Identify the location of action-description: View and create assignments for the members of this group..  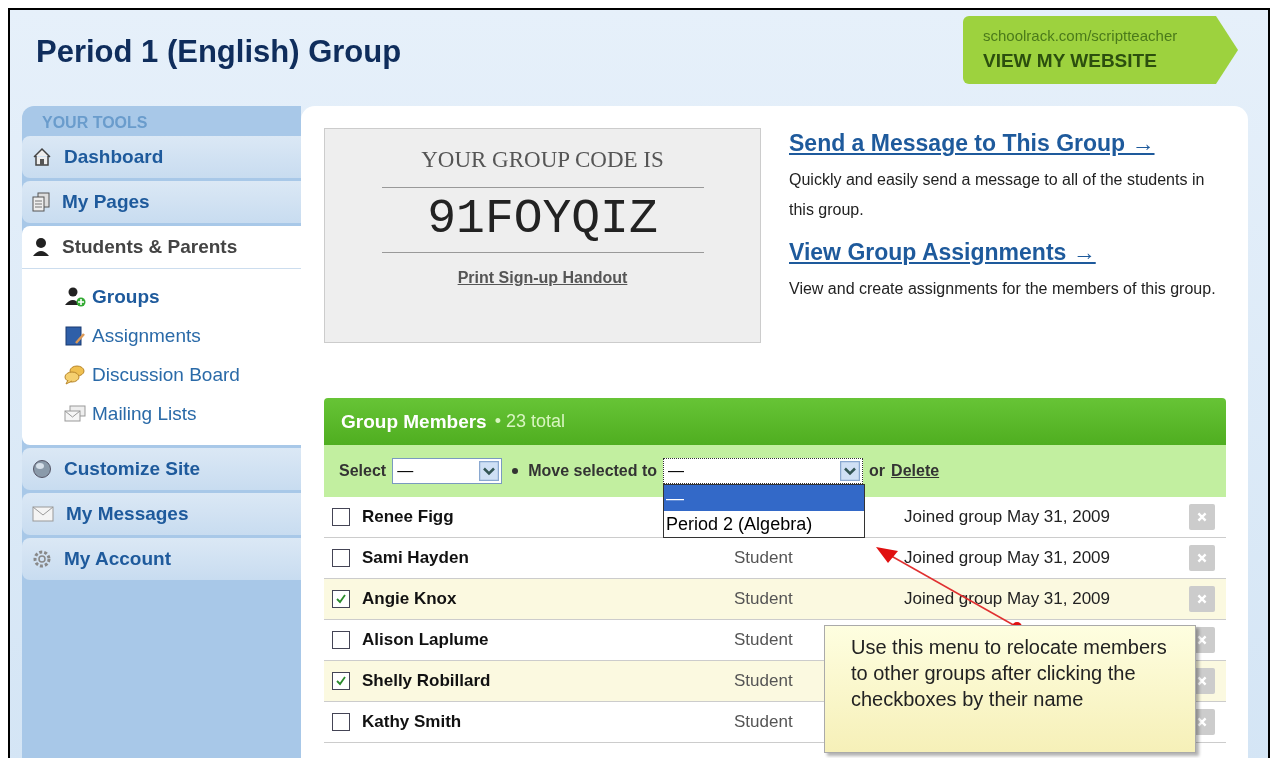
(1003, 289).